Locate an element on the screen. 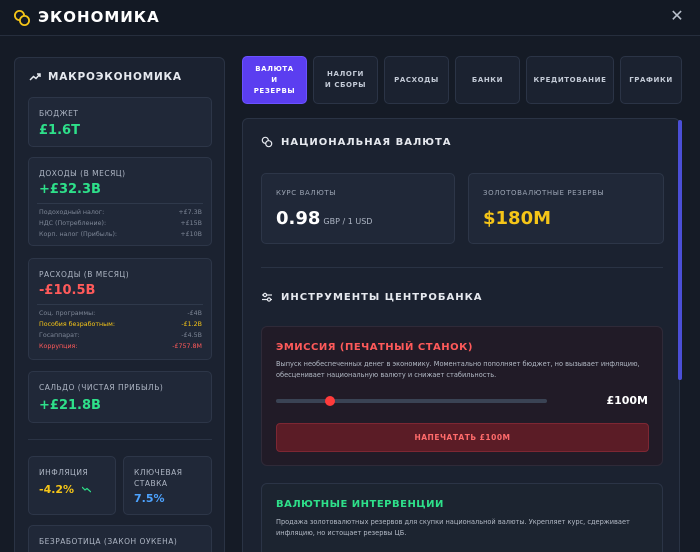 The image size is (700, 552). emission-slider-handle is located at coordinates (330, 401).